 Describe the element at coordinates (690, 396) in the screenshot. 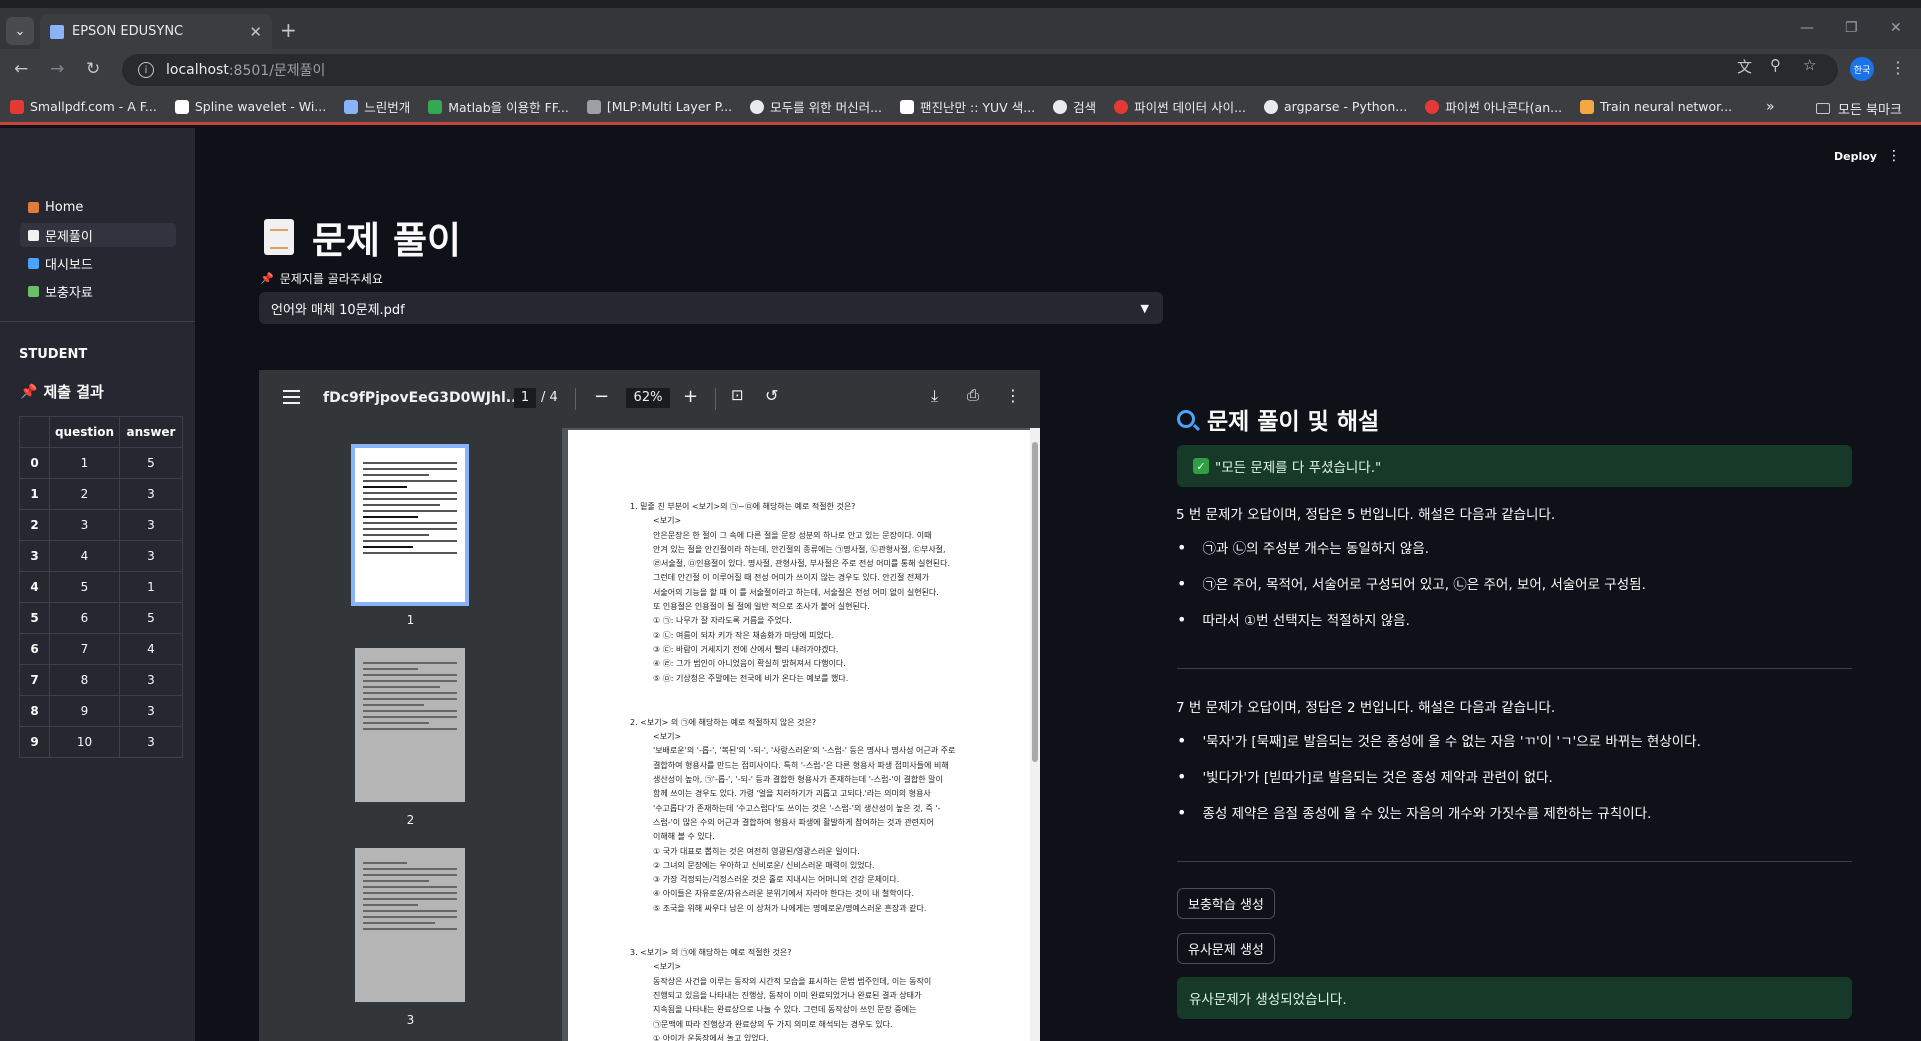

I see `zoom-in-icon: +` at that location.